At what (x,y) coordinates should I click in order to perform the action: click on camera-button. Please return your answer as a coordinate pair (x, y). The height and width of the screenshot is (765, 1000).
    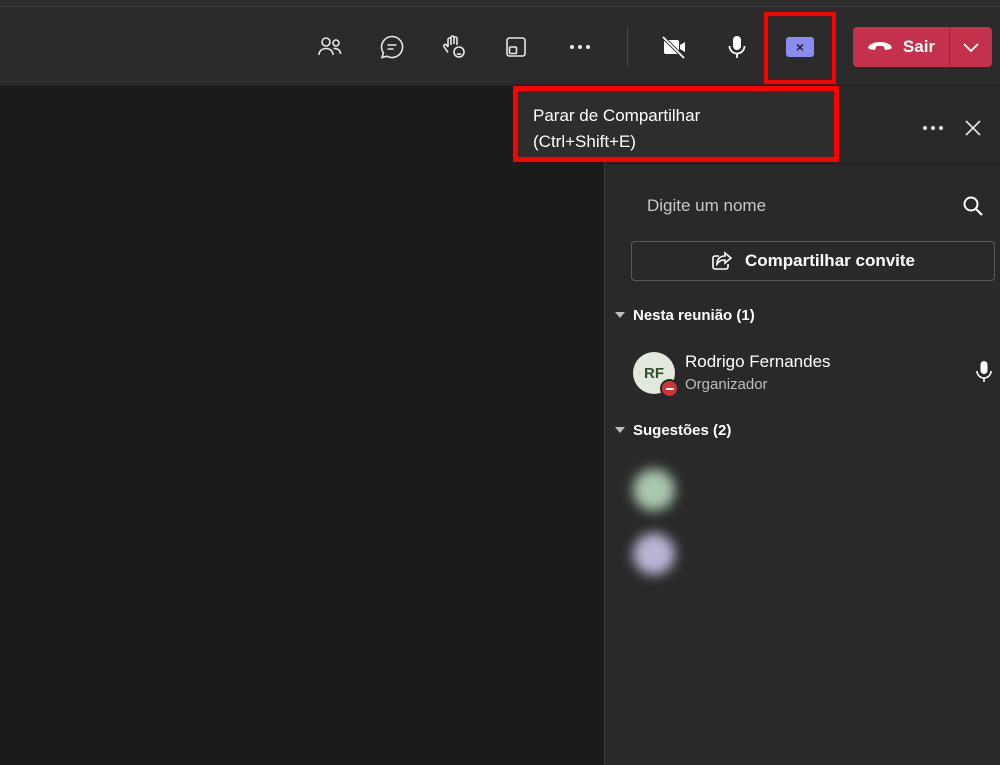
    Looking at the image, I should click on (674, 47).